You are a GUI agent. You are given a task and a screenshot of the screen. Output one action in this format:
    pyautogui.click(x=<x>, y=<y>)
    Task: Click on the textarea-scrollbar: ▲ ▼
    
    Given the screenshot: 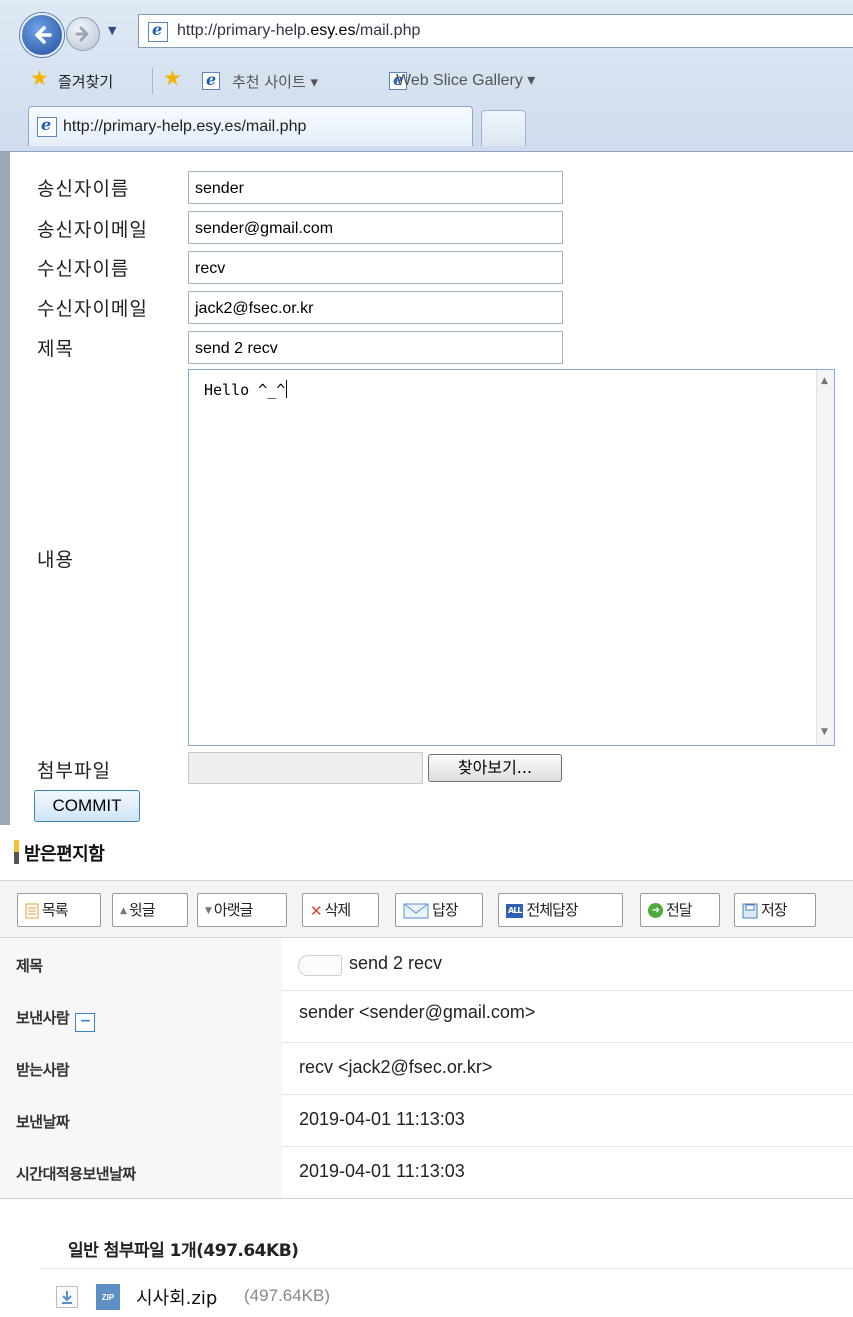 What is the action you would take?
    pyautogui.click(x=825, y=557)
    